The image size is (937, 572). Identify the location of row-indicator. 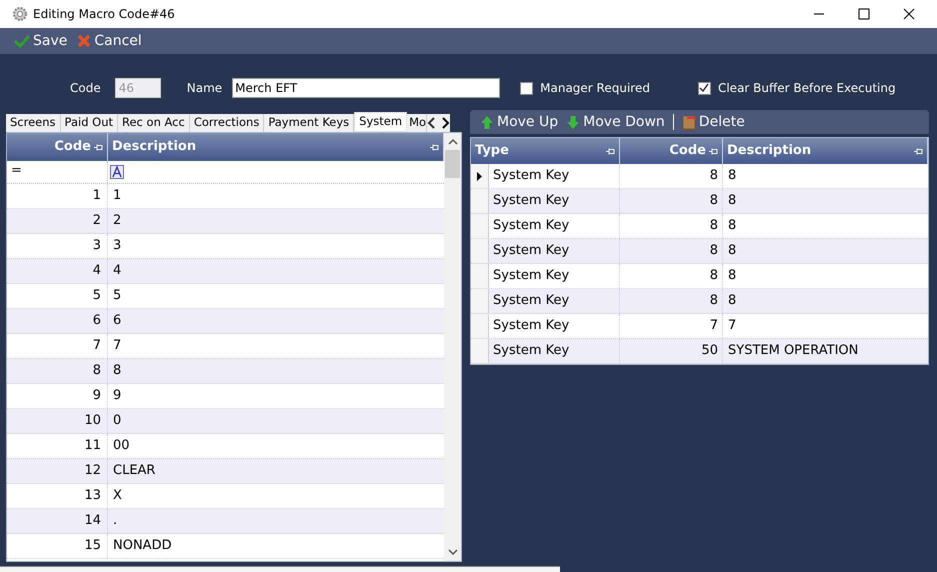
(480, 176).